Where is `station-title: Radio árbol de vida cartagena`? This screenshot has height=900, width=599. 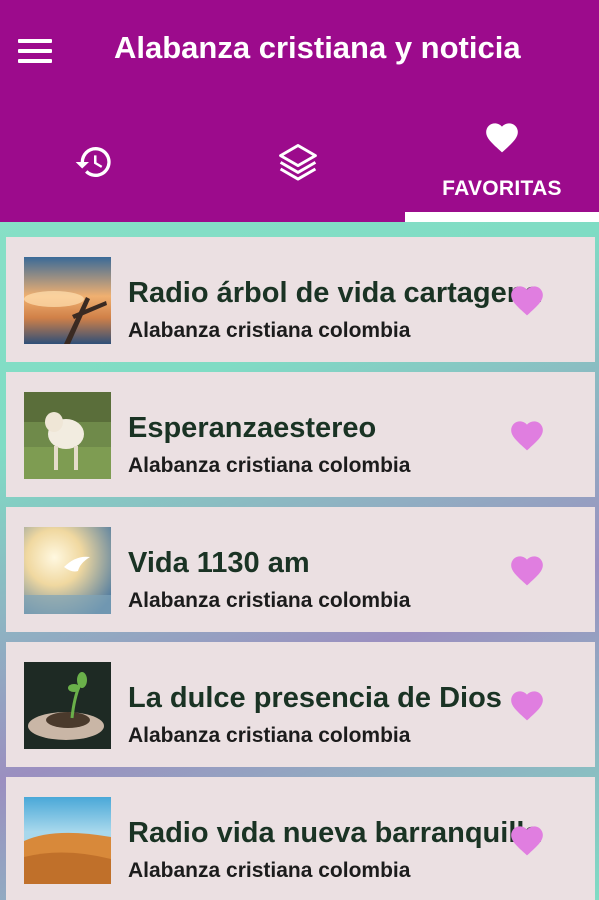 station-title: Radio árbol de vida cartagena is located at coordinates (334, 293).